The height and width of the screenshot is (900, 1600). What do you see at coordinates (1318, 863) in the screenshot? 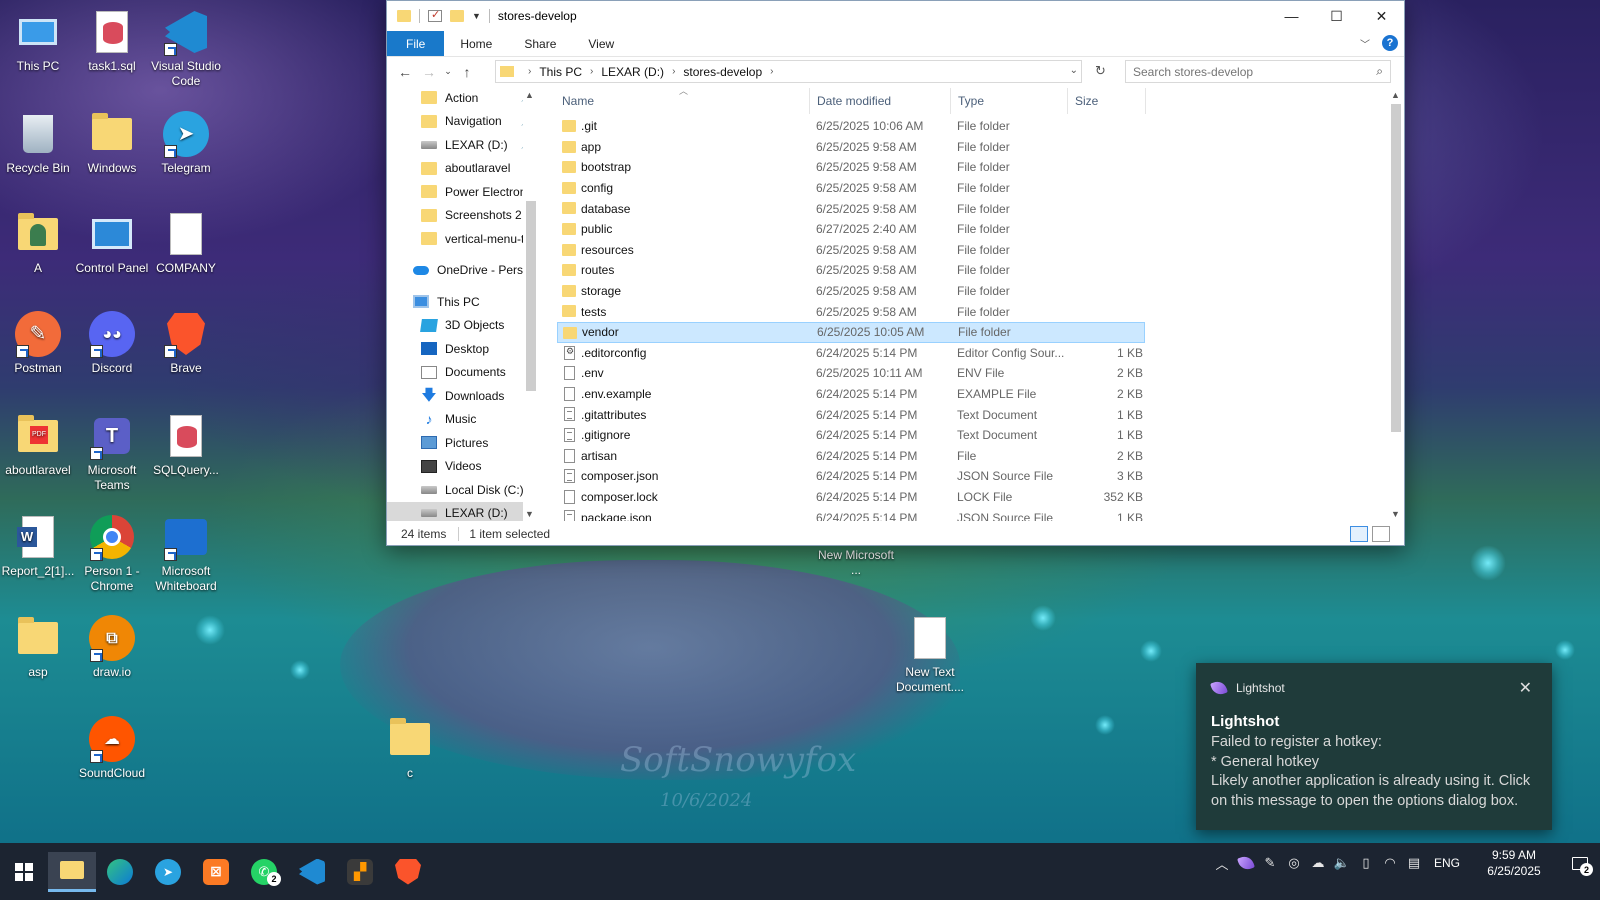
I see `cloud-icon: ☁` at bounding box center [1318, 863].